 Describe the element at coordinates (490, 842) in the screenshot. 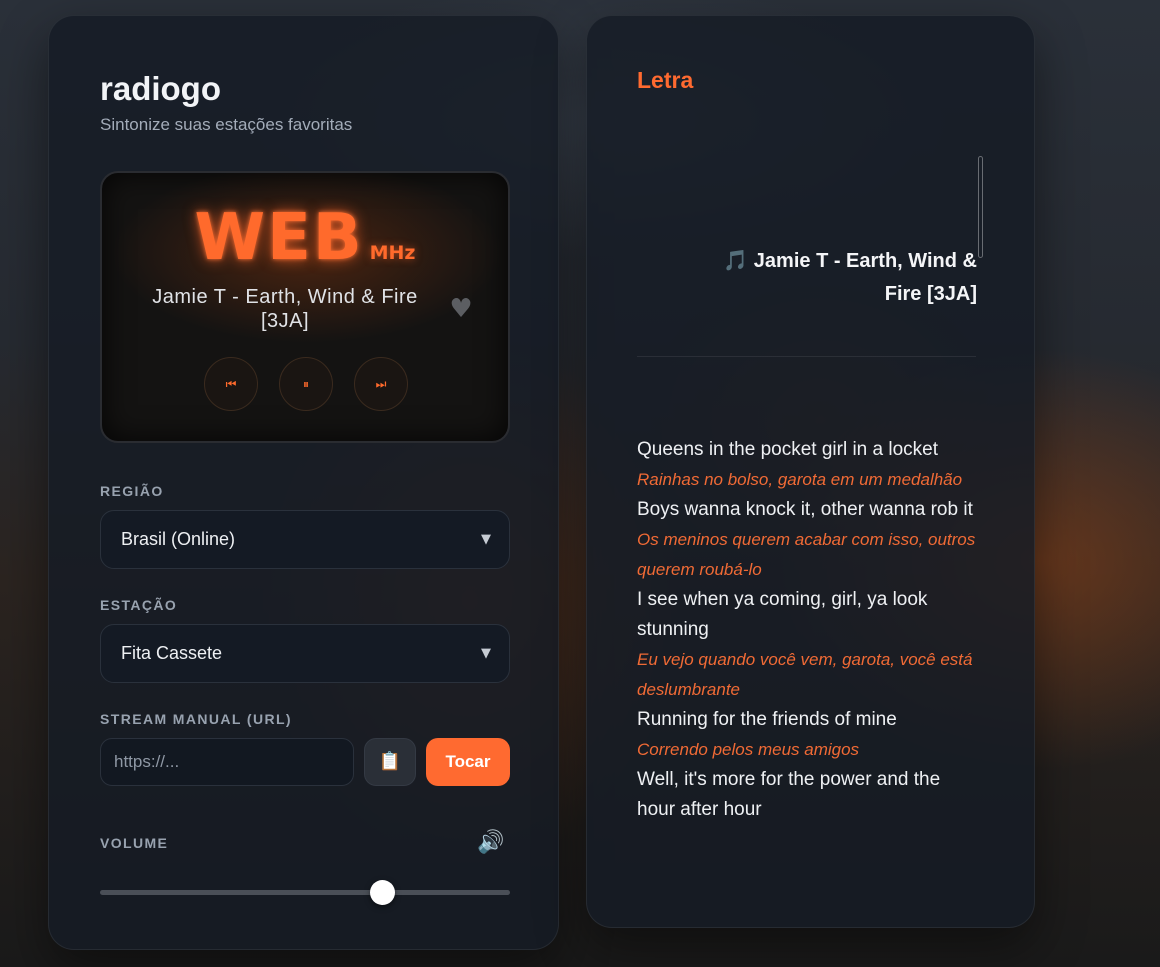

I see `speaker-icon: 🔊` at that location.